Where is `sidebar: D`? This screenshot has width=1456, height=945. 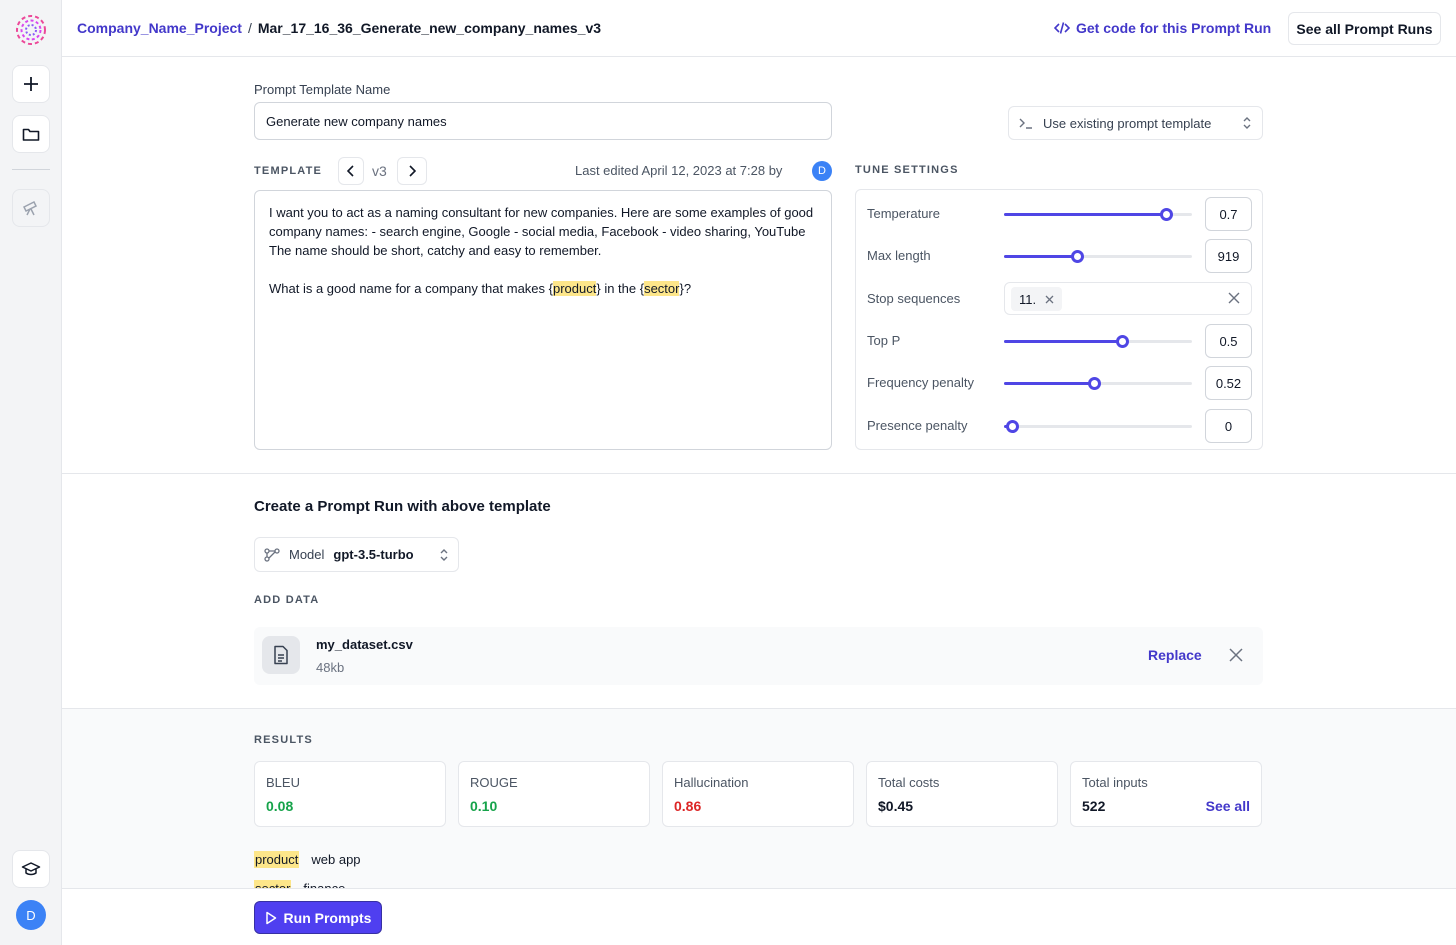
sidebar: D is located at coordinates (31, 472).